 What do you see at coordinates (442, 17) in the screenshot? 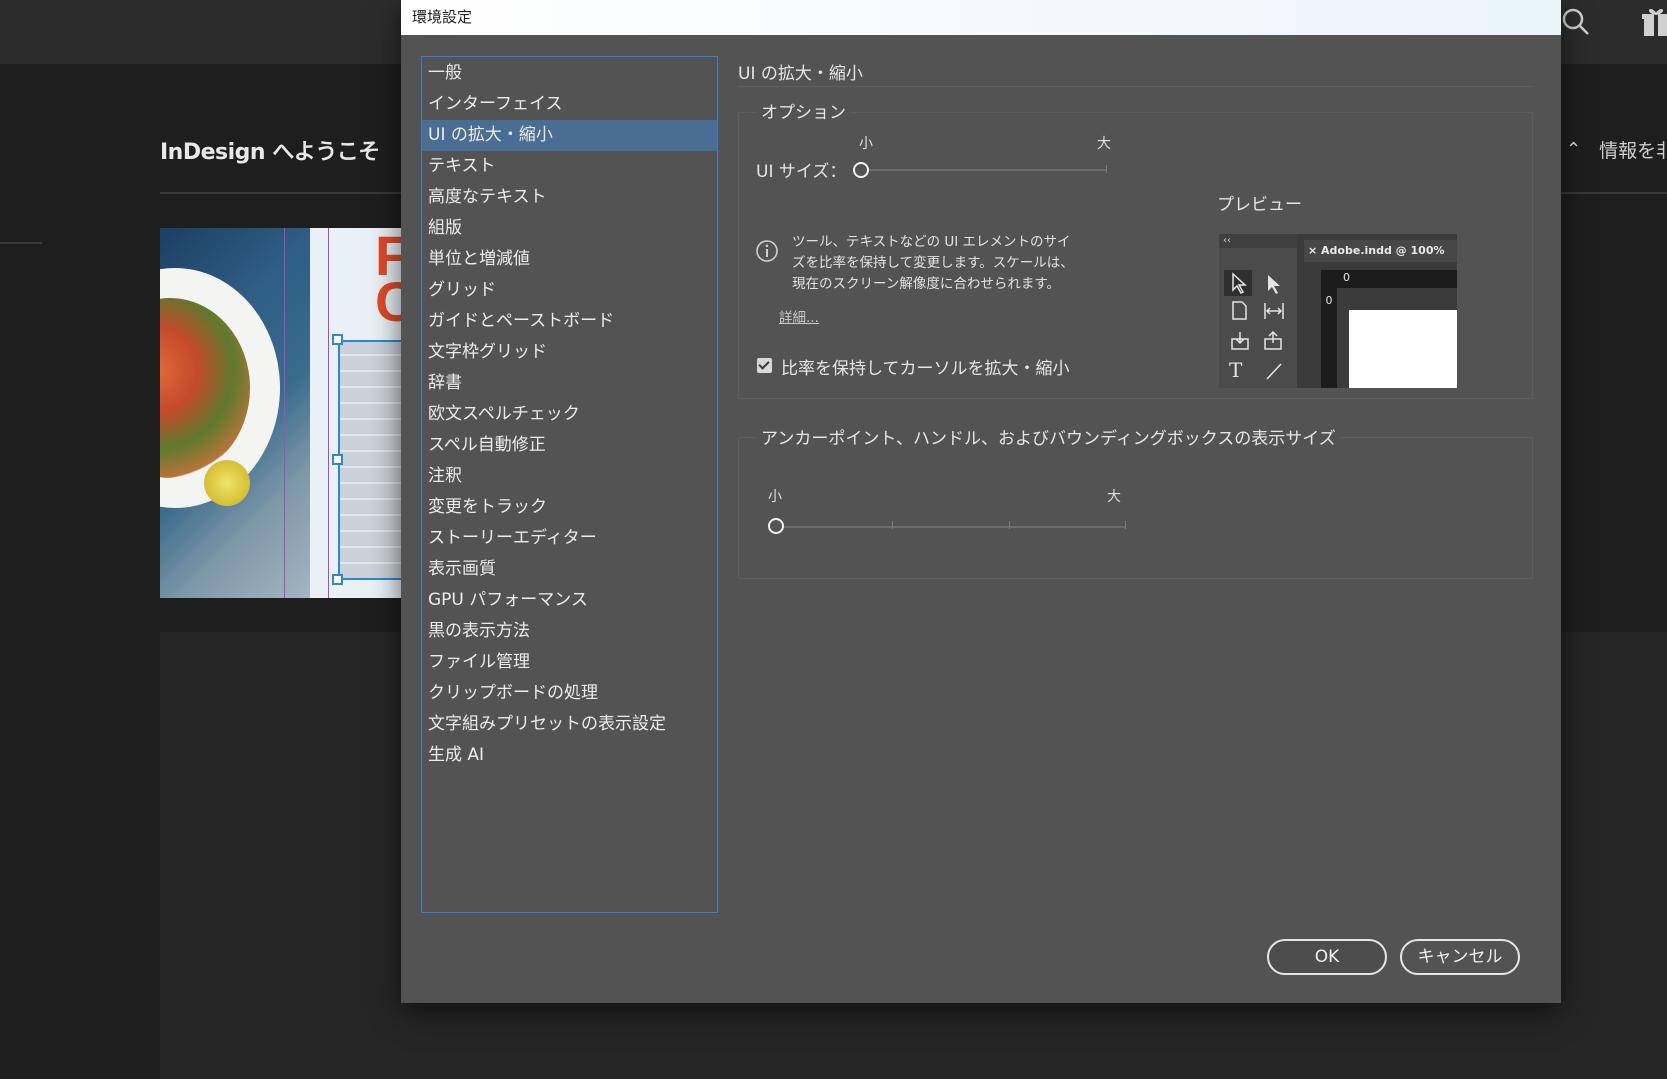
I see `dialog-title: 環境設定` at bounding box center [442, 17].